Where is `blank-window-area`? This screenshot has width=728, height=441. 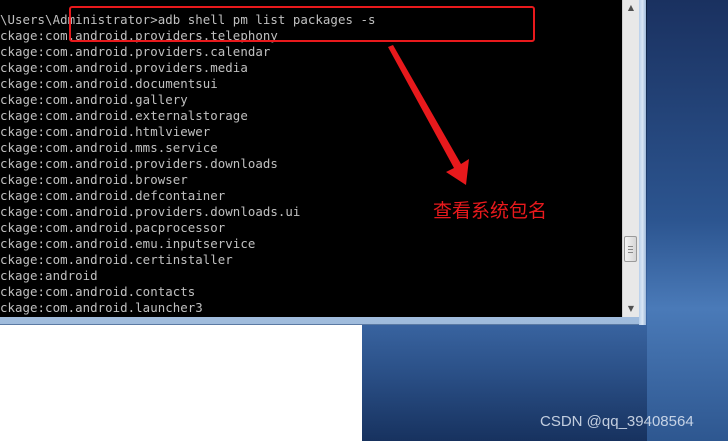 blank-window-area is located at coordinates (181, 381).